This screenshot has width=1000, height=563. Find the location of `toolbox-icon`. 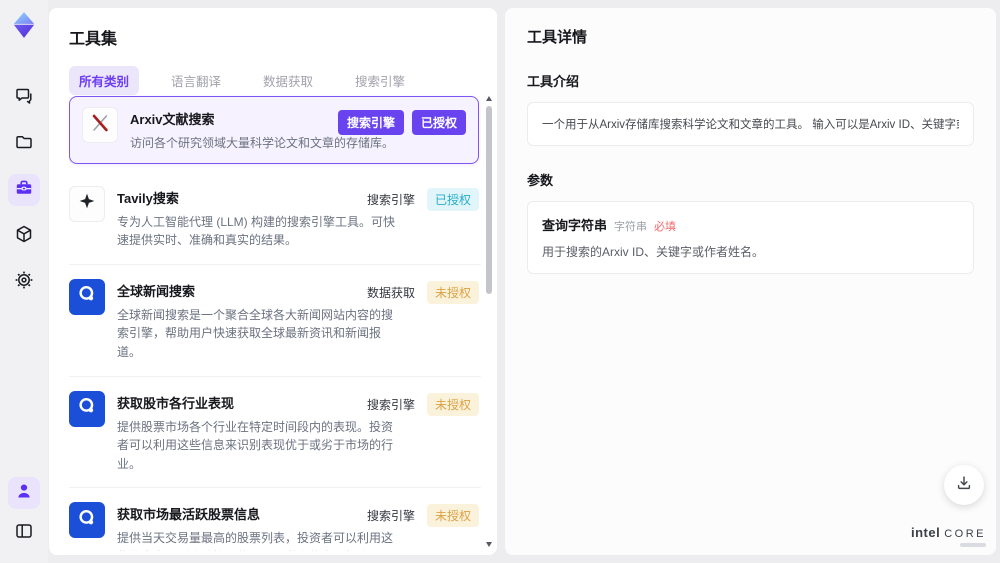

toolbox-icon is located at coordinates (24, 190).